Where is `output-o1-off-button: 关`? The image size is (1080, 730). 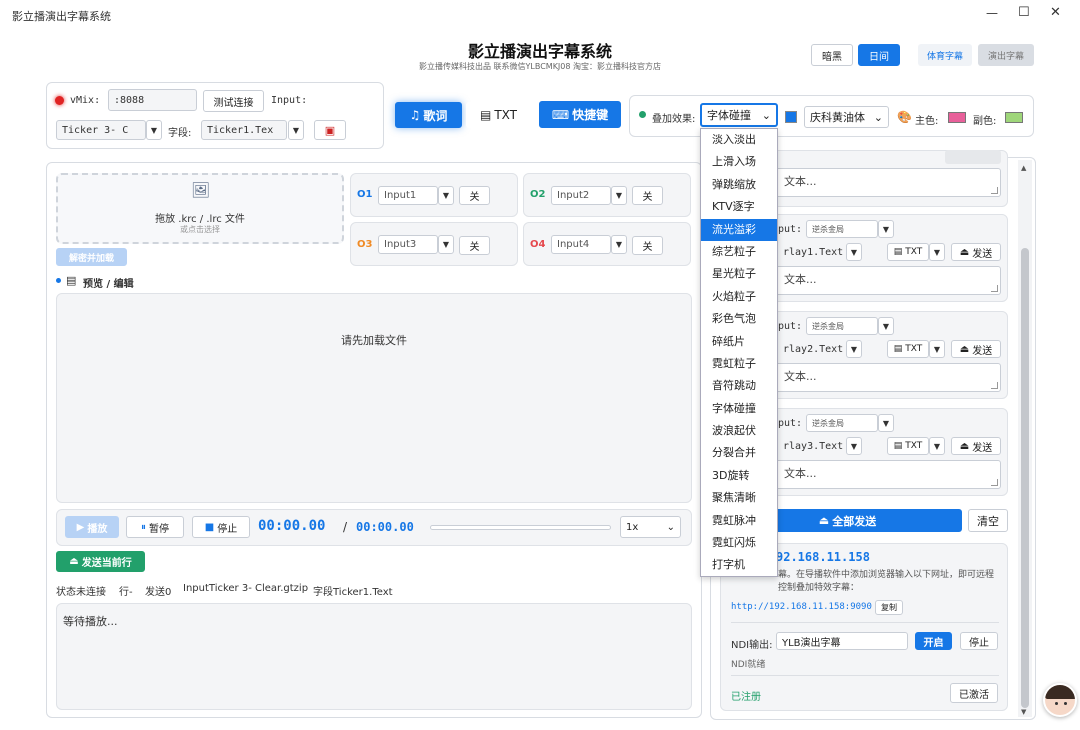 output-o1-off-button: 关 is located at coordinates (474, 195).